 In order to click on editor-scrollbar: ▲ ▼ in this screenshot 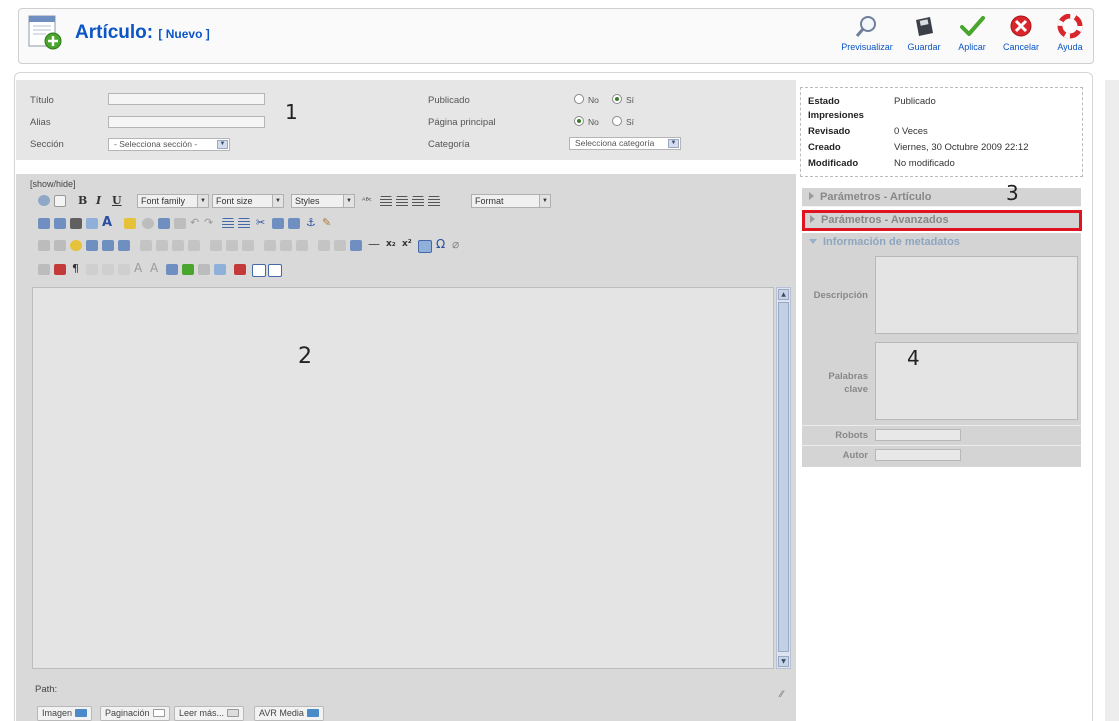, I will do `click(783, 478)`.